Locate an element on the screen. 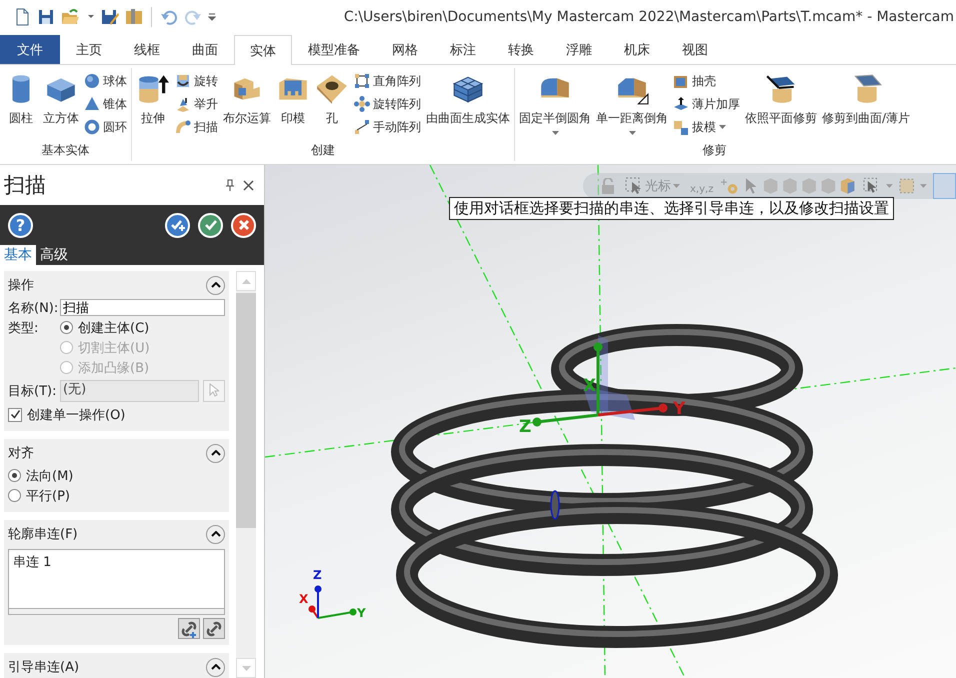  ribbon-button: 孔 is located at coordinates (332, 99).